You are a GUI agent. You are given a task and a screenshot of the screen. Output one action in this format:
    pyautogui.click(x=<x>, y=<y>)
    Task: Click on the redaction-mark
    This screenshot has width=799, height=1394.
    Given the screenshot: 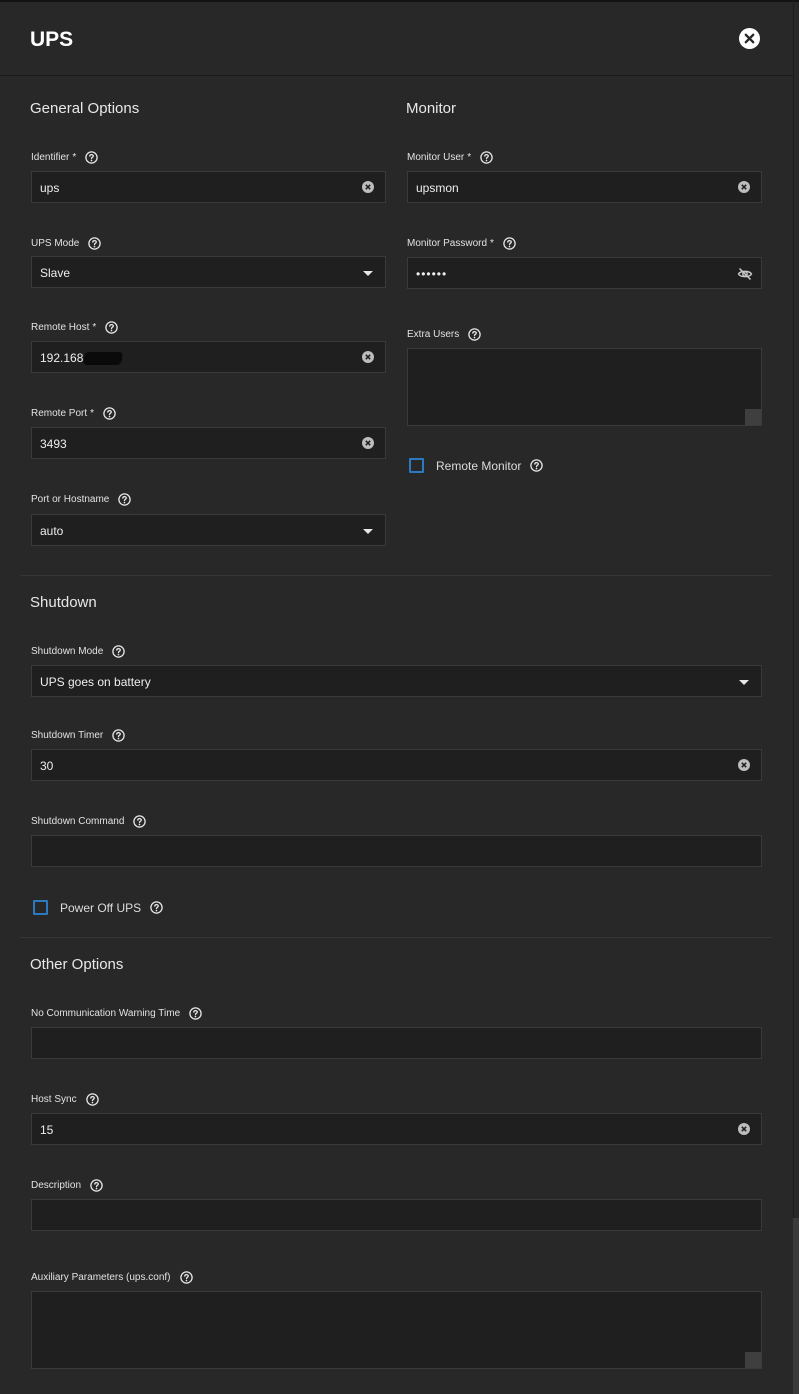 What is the action you would take?
    pyautogui.click(x=103, y=359)
    